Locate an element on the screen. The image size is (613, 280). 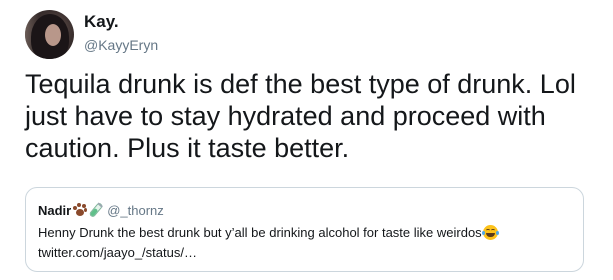
quoted-display-name: Nadir is located at coordinates (54, 210).